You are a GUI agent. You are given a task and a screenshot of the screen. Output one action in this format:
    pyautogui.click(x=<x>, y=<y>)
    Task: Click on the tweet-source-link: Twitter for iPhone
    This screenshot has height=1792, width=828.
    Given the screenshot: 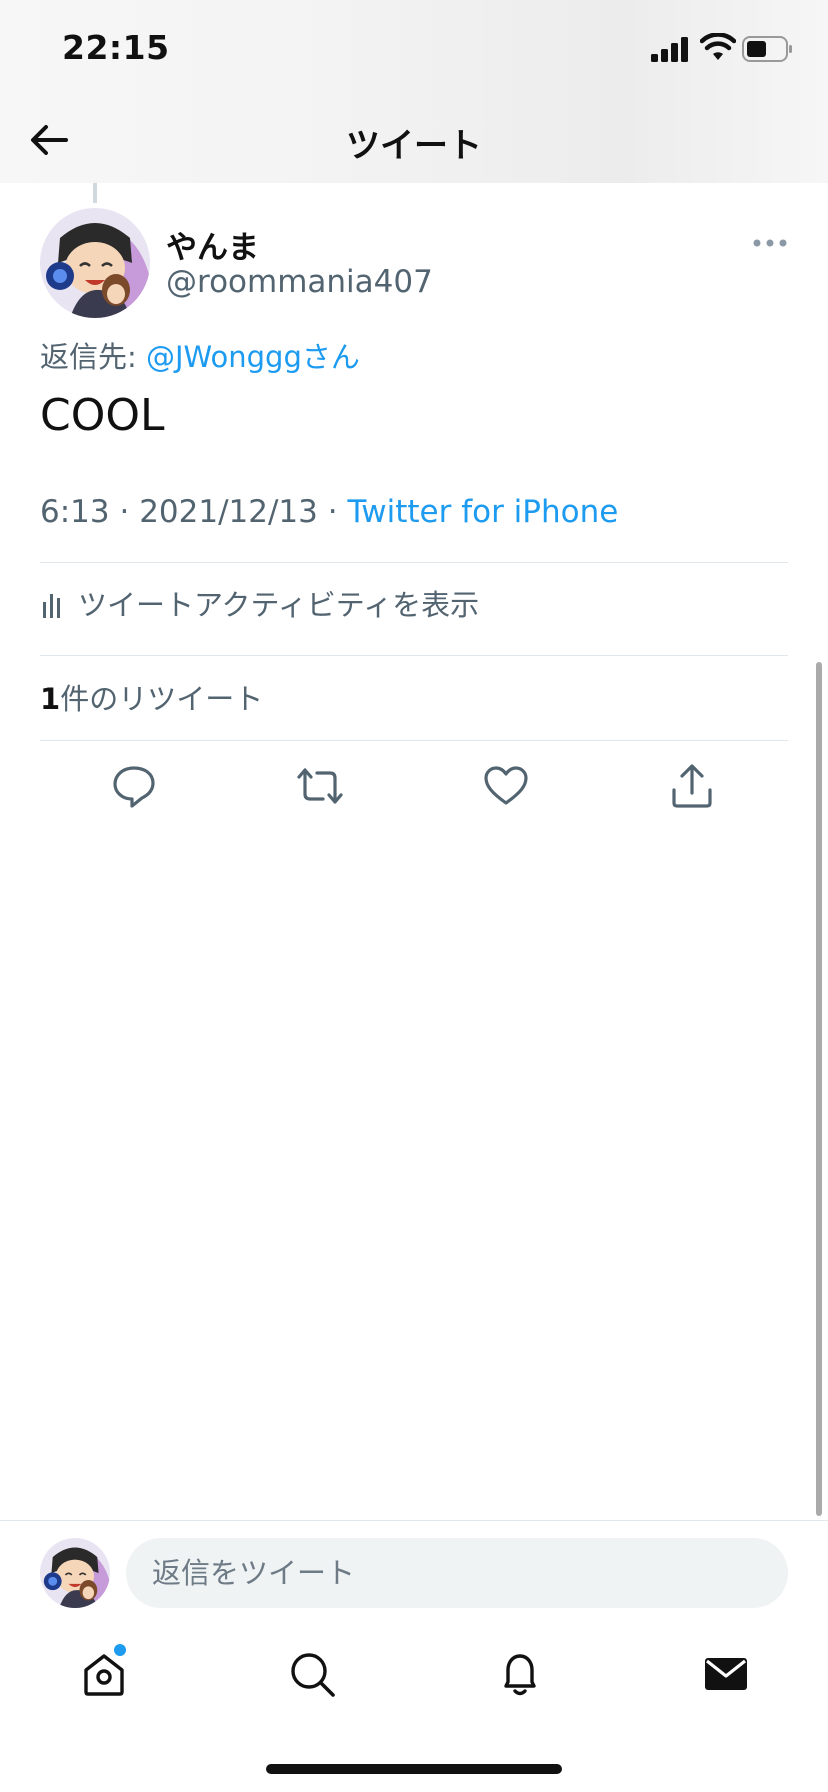 What is the action you would take?
    pyautogui.click(x=482, y=512)
    